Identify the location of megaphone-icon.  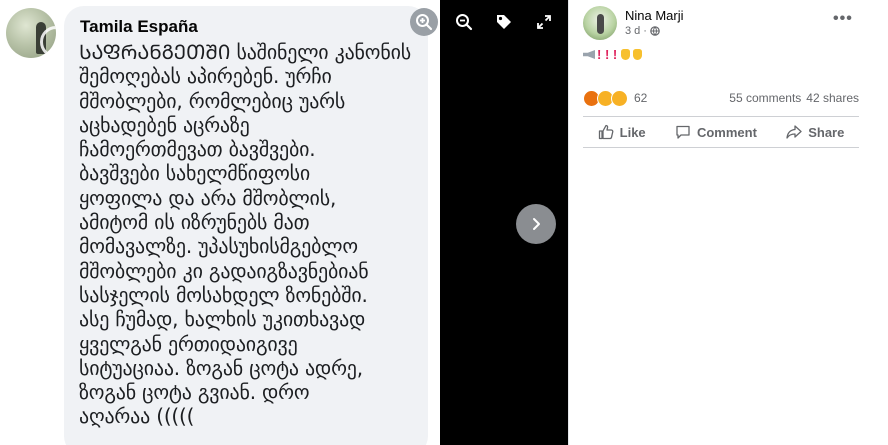
(589, 54).